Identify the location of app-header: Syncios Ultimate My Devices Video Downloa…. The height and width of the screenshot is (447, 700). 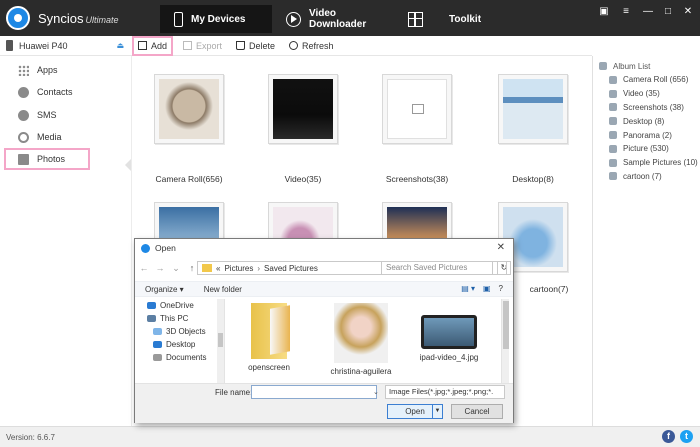
(350, 18).